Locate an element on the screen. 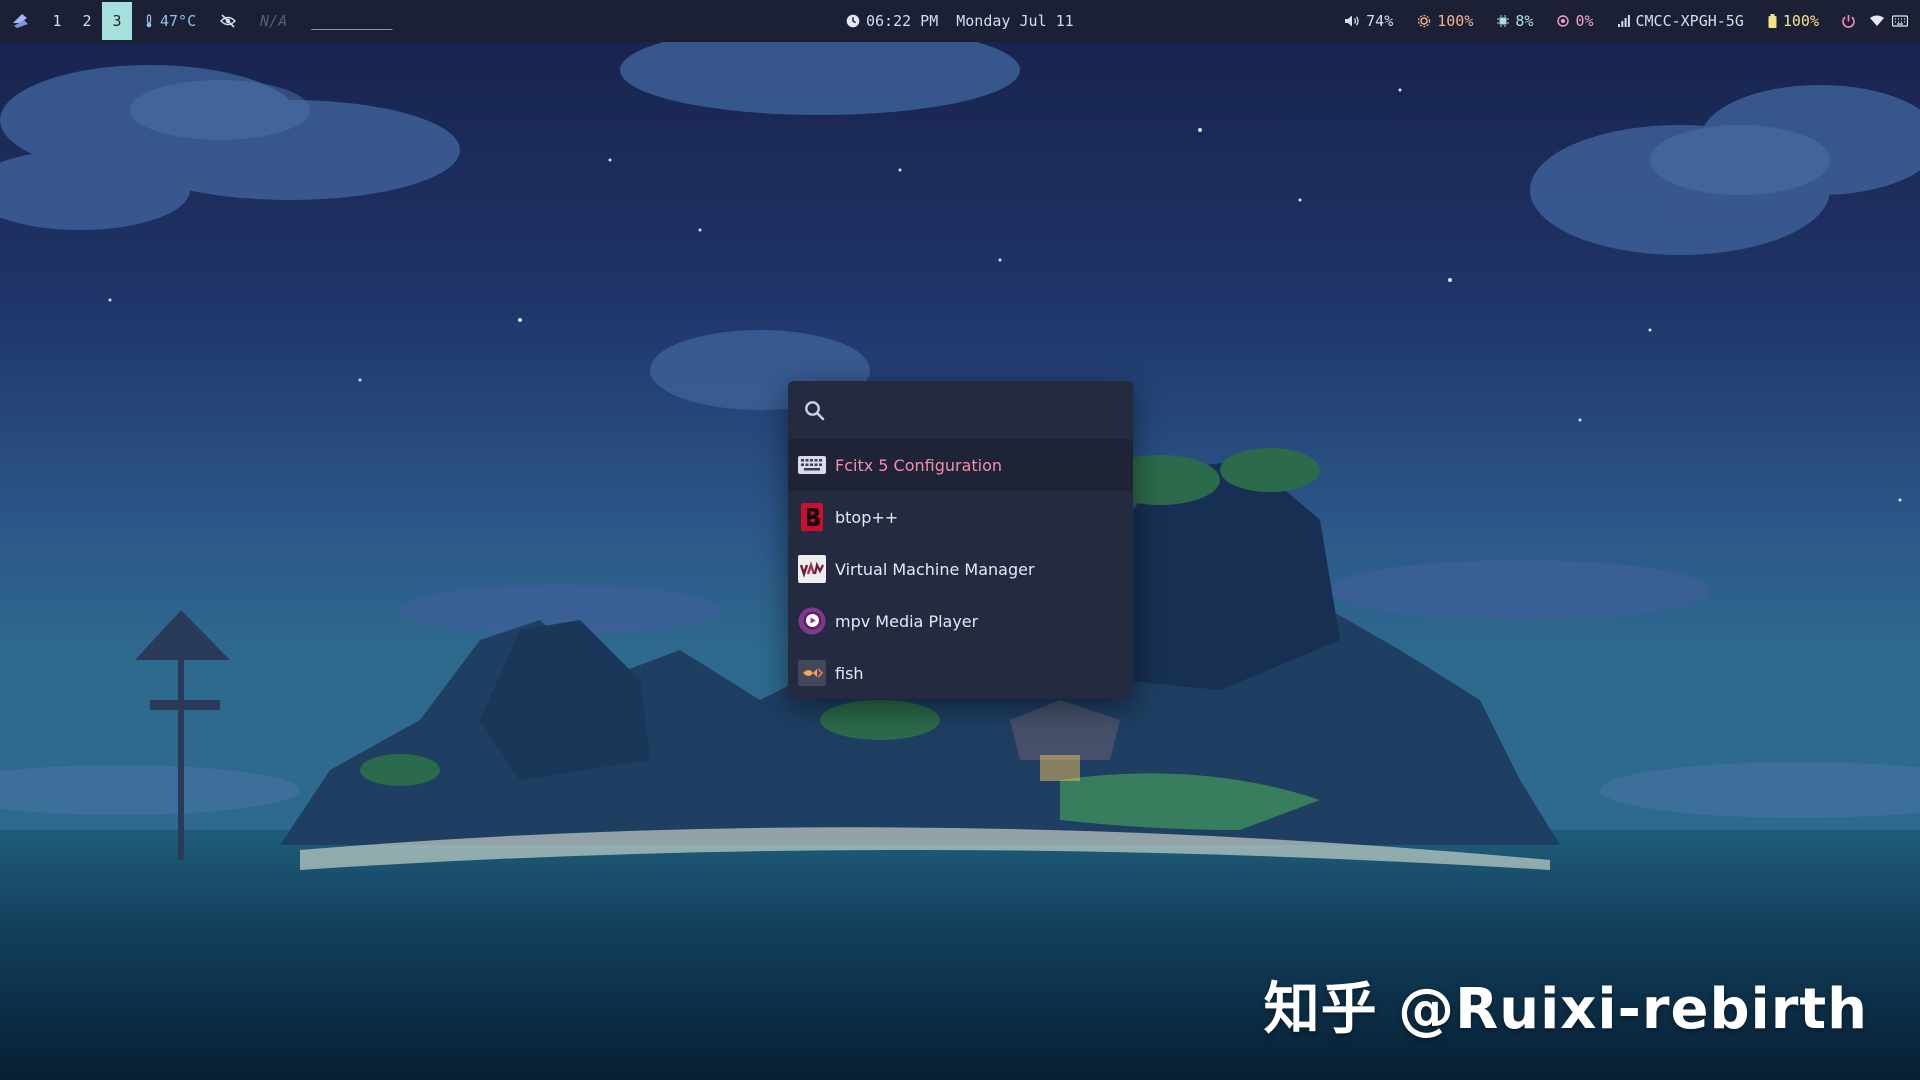 The height and width of the screenshot is (1080, 1920). sun-icon is located at coordinates (1424, 21).